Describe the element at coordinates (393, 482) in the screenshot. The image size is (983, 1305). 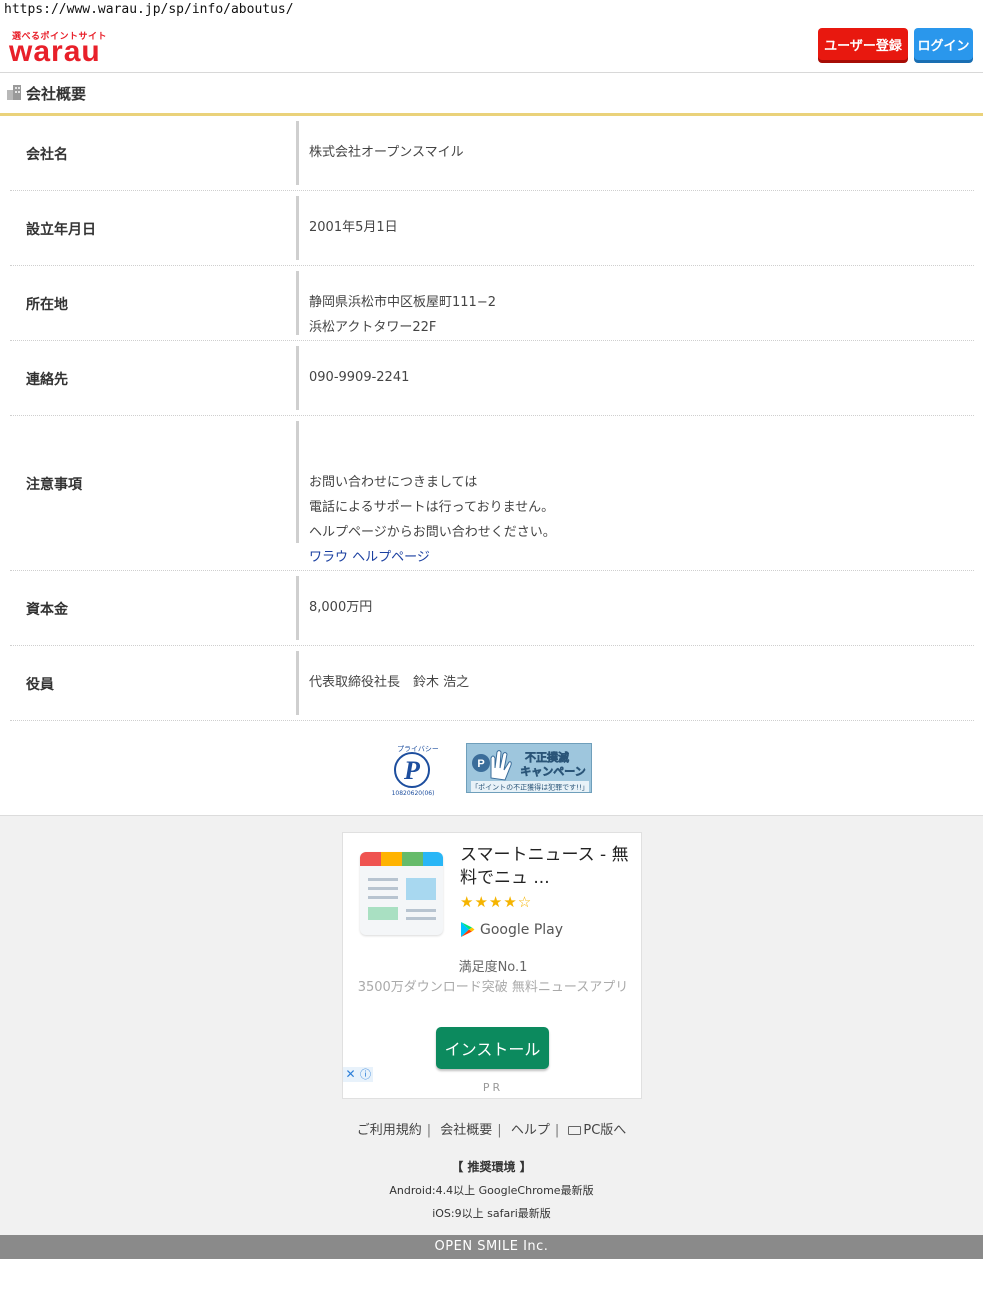
I see `value-line: お問い合わせにつきましては` at that location.